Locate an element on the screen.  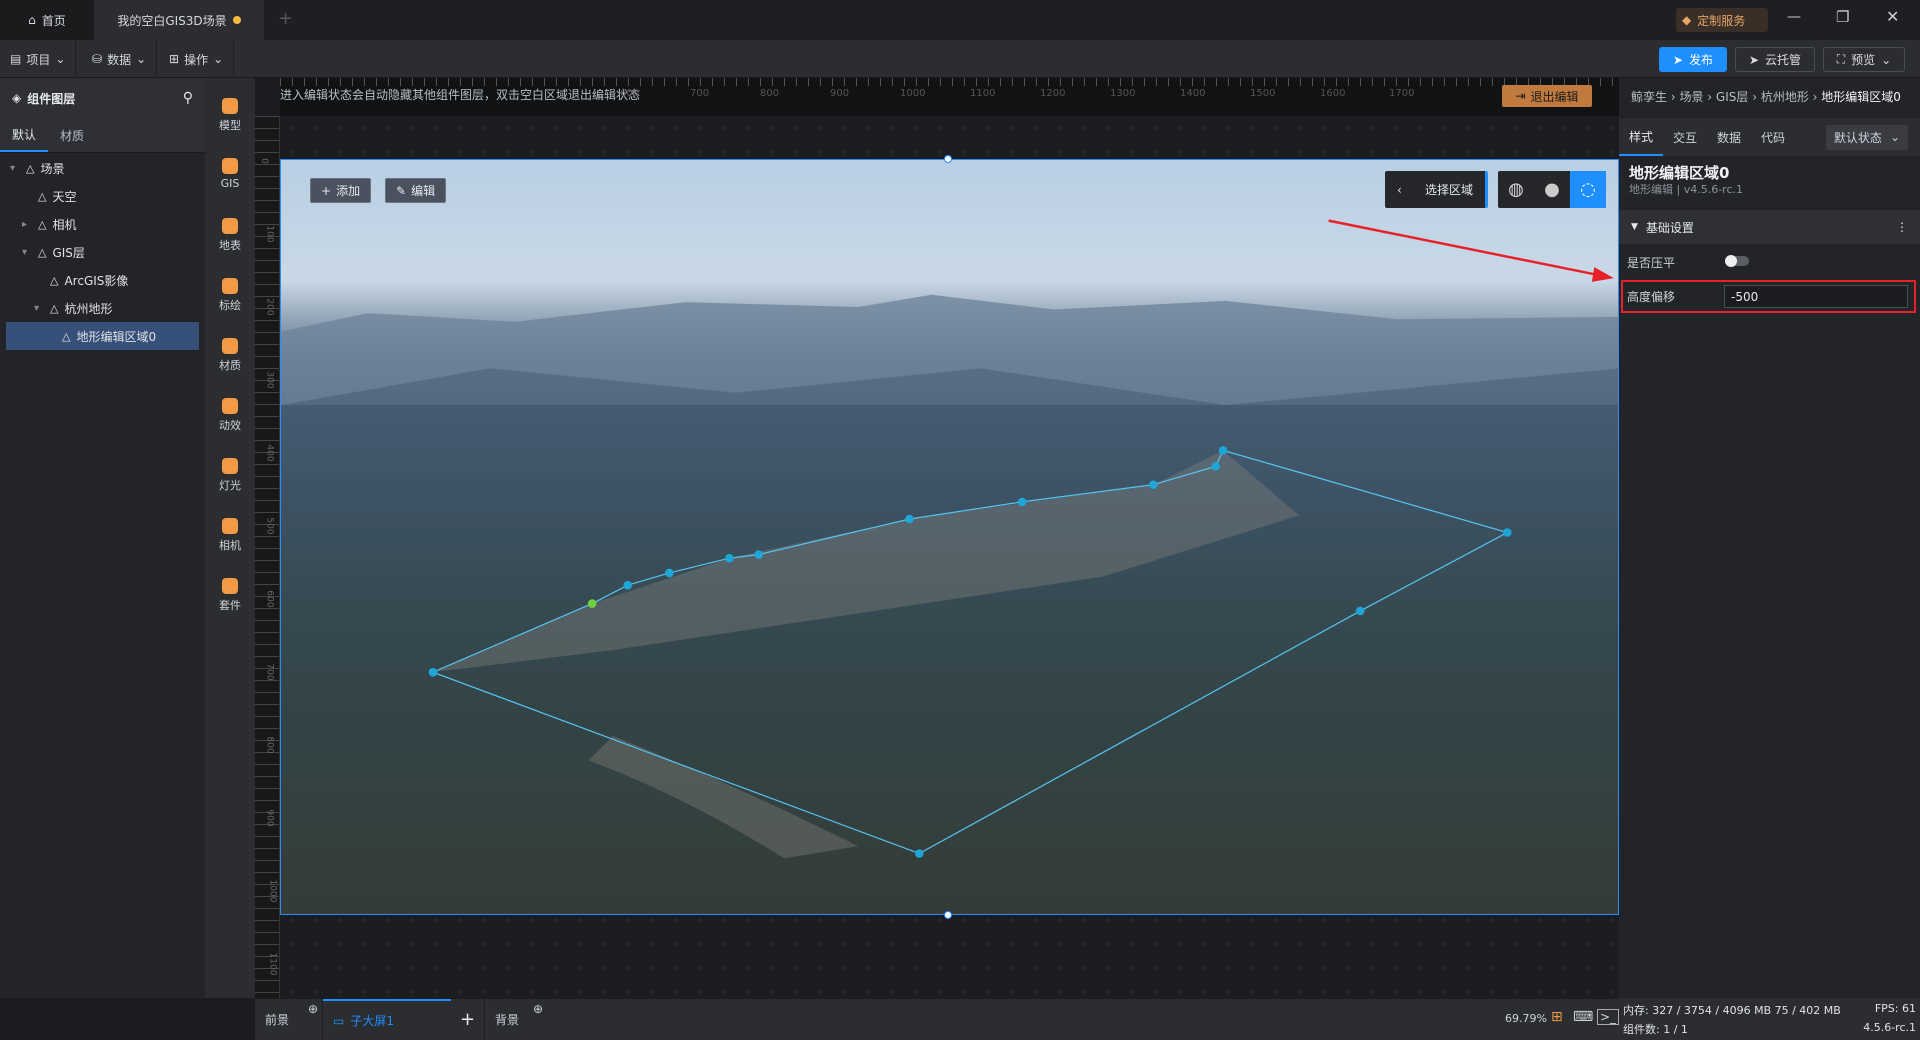
tab-code: 代码 is located at coordinates (1773, 137).